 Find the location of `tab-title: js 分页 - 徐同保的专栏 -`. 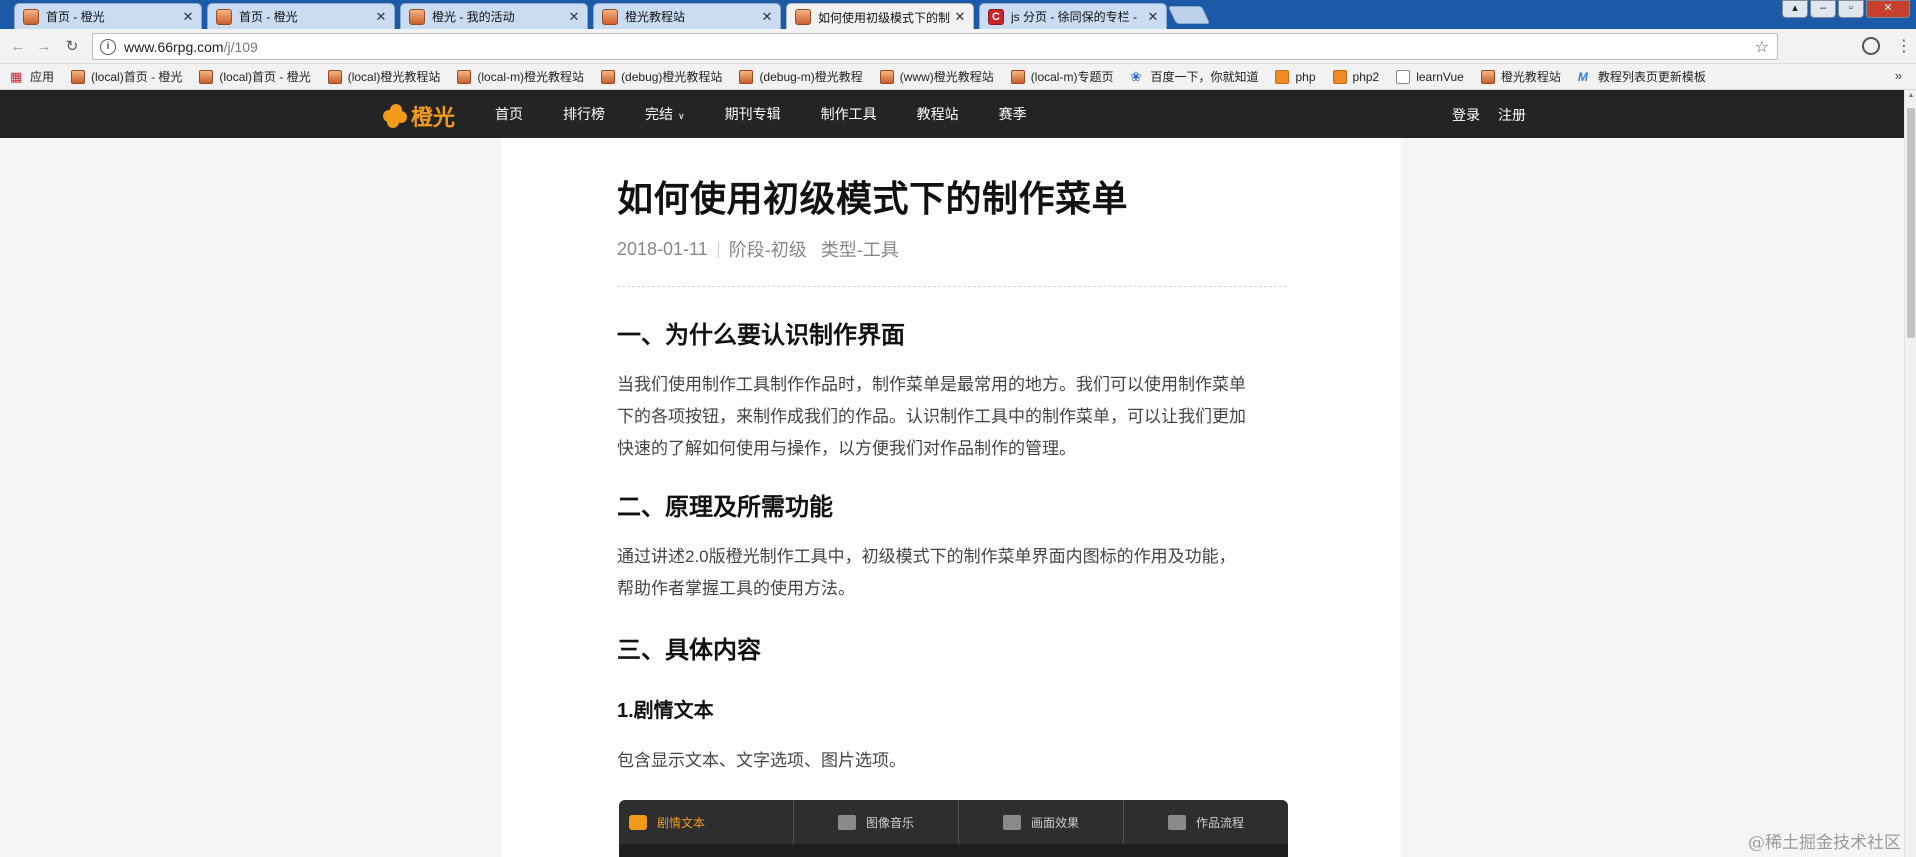

tab-title: js 分页 - 徐同保的专栏 - is located at coordinates (1074, 17).